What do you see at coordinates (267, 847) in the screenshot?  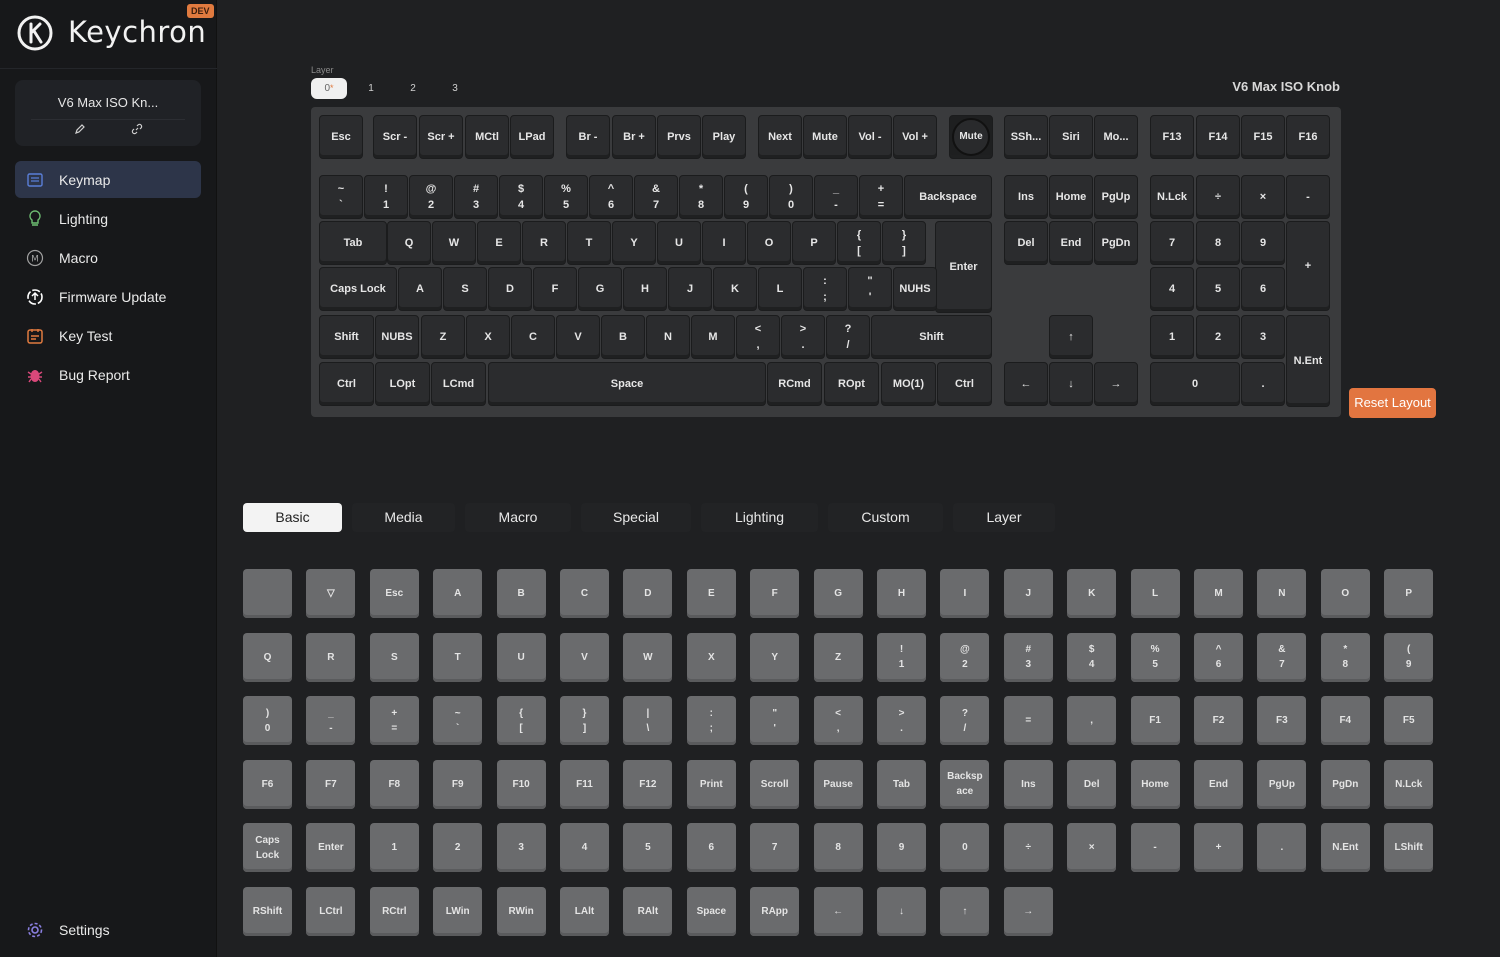 I see `keycode-capslock: Caps Lock` at bounding box center [267, 847].